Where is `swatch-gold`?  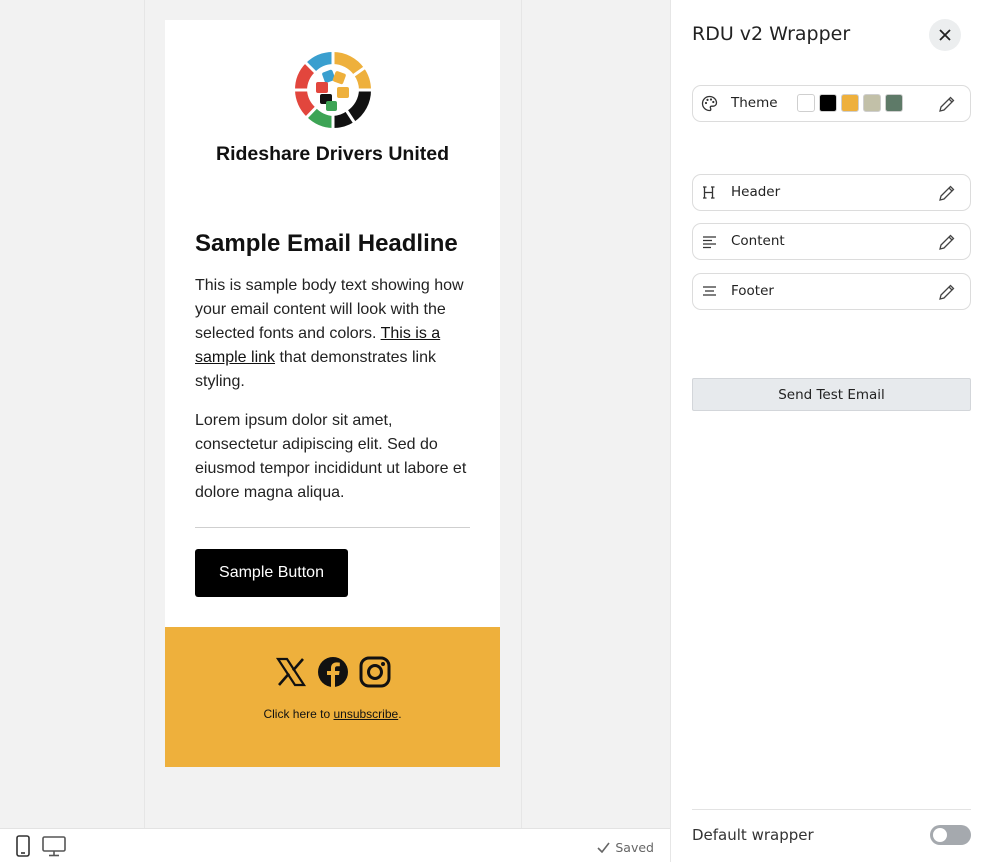
swatch-gold is located at coordinates (850, 103).